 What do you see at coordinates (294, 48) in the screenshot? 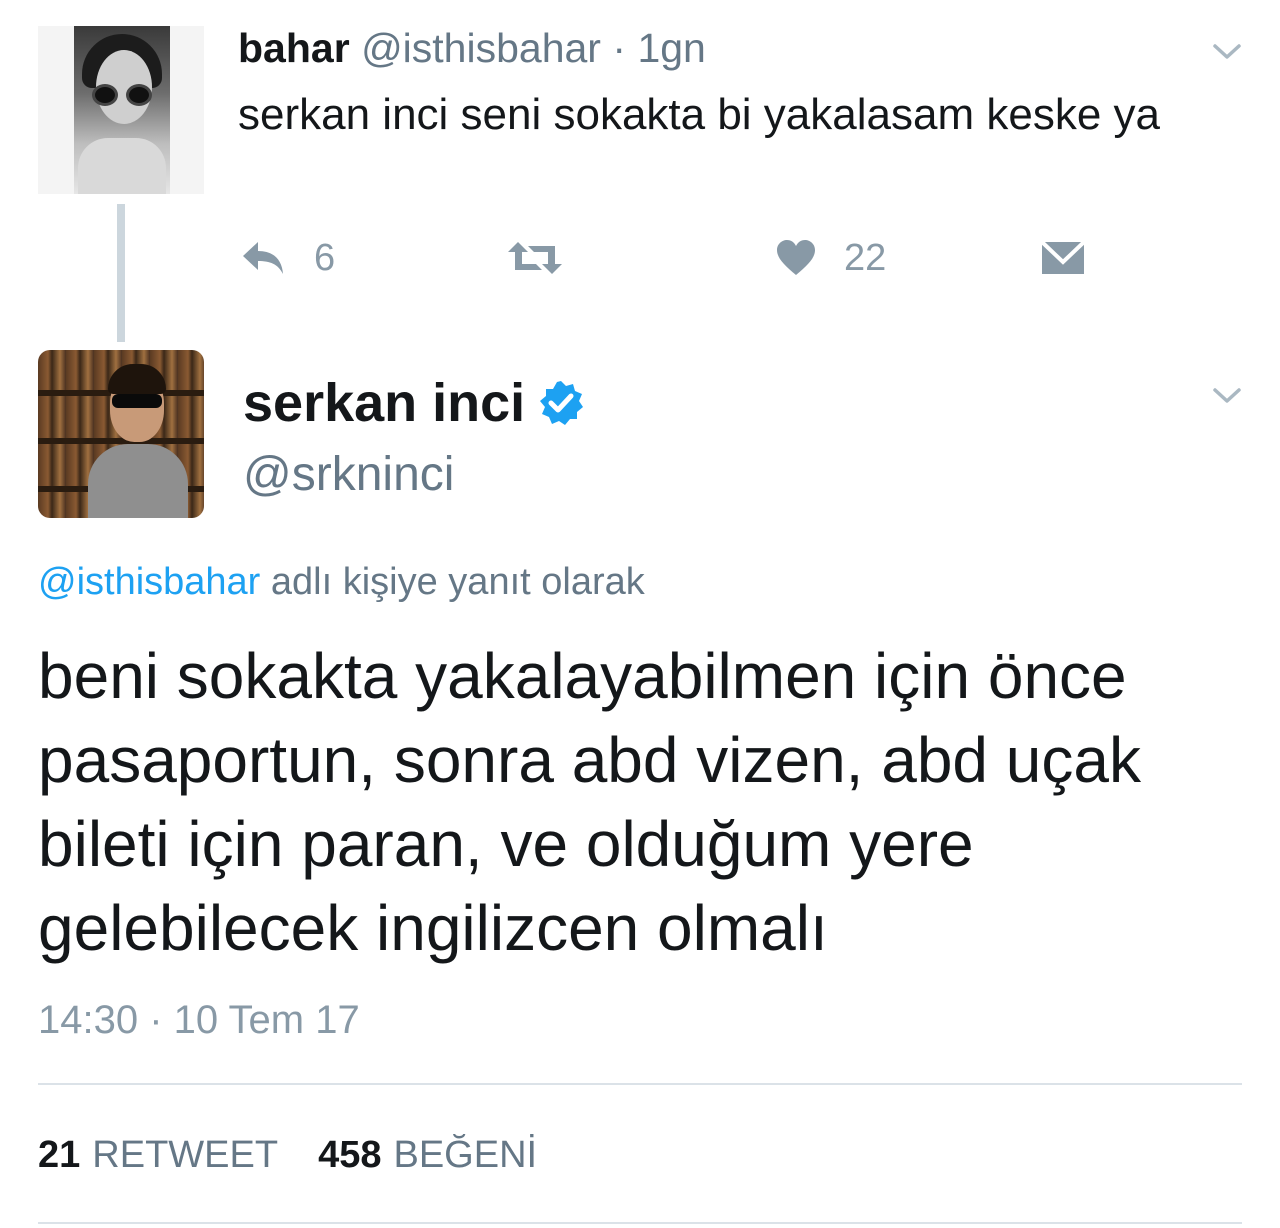
I see `parent-author-name: bahar` at bounding box center [294, 48].